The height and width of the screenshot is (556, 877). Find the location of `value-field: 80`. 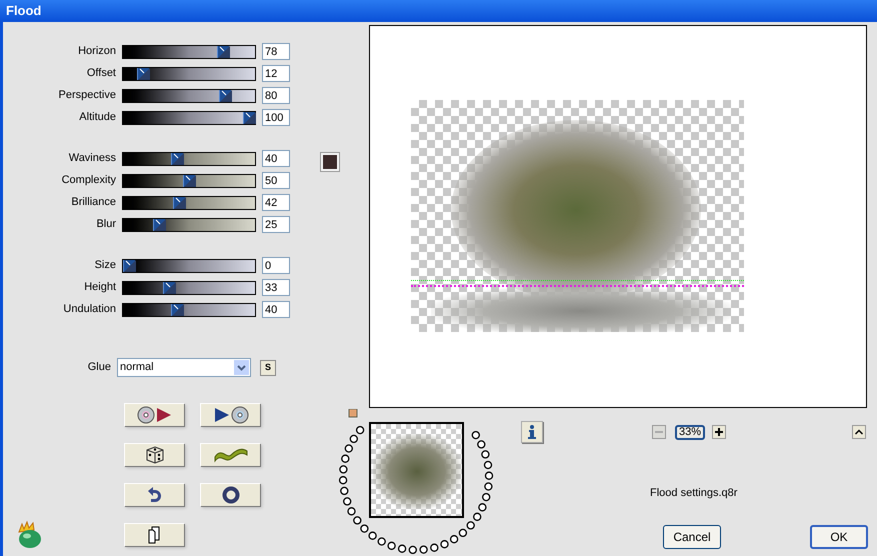

value-field: 80 is located at coordinates (276, 95).